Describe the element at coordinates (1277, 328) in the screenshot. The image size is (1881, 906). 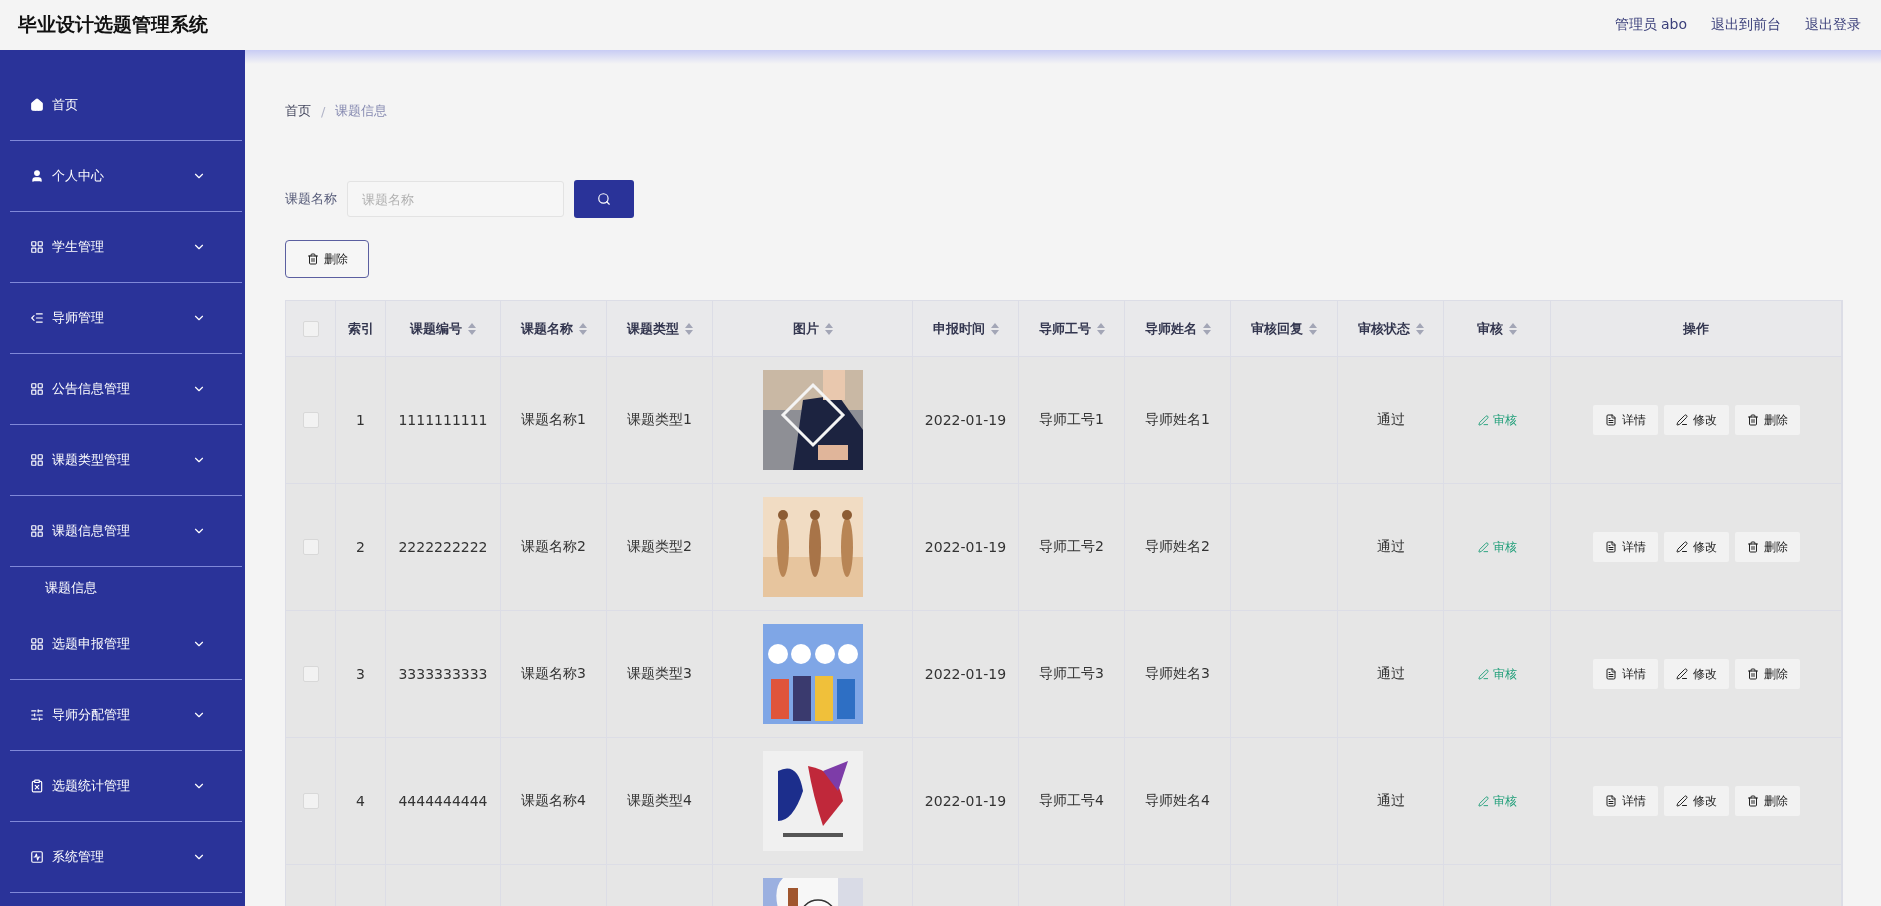
I see `column-header: 审核回复` at that location.